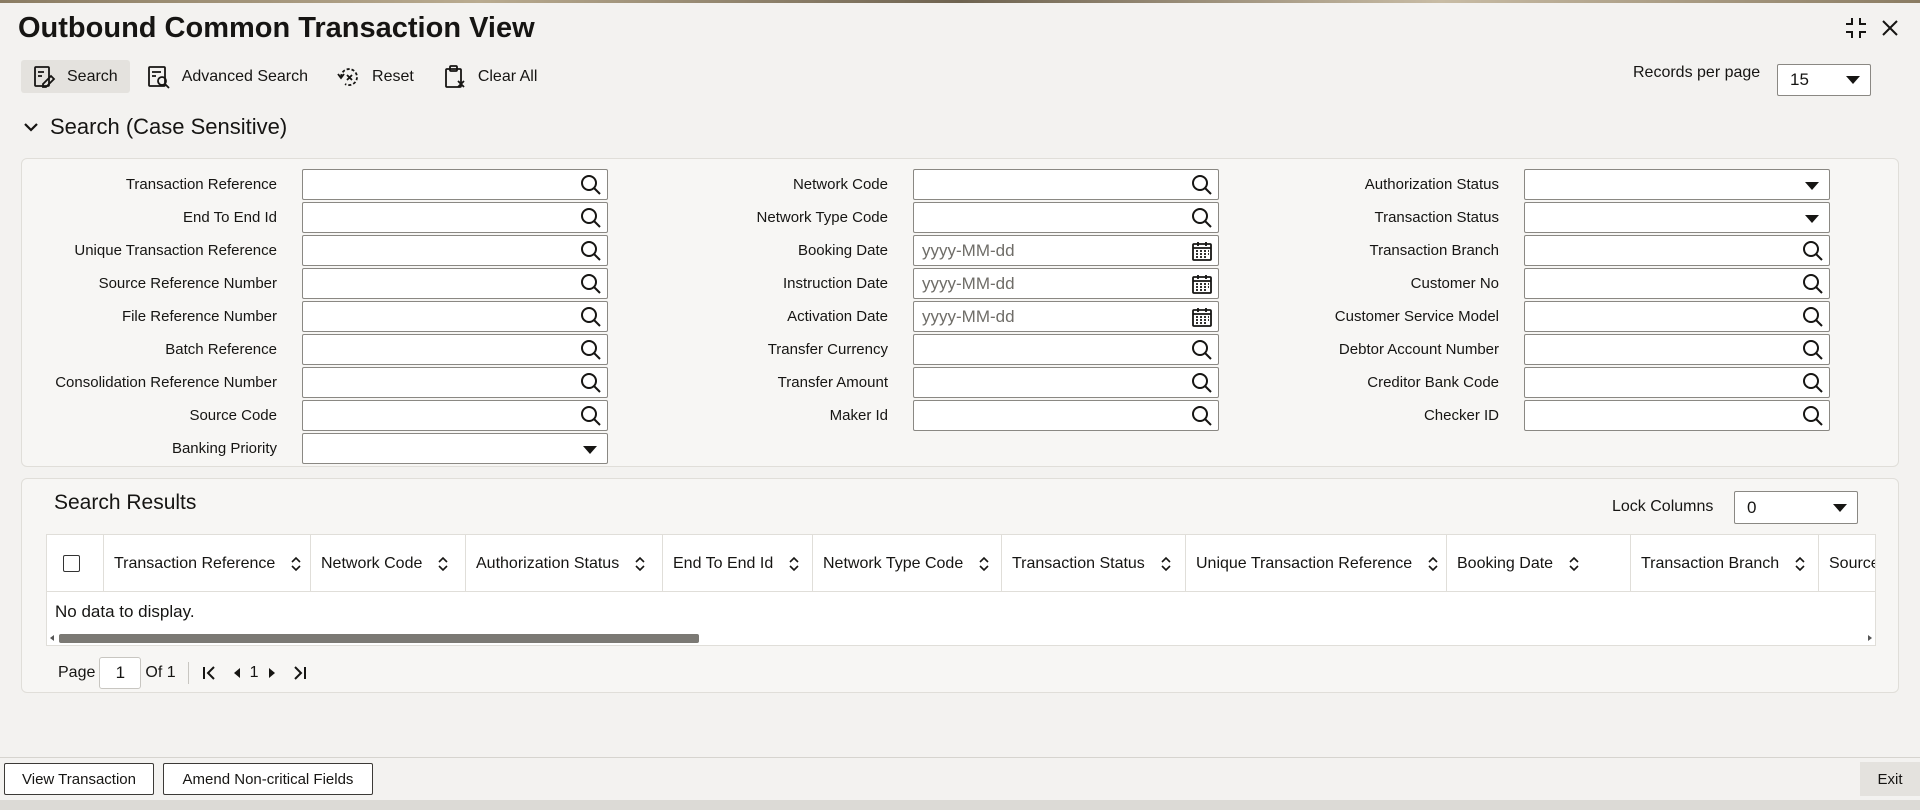 The image size is (1920, 810). What do you see at coordinates (1434, 250) in the screenshot?
I see `transaction-branch-label: Transaction Branch` at bounding box center [1434, 250].